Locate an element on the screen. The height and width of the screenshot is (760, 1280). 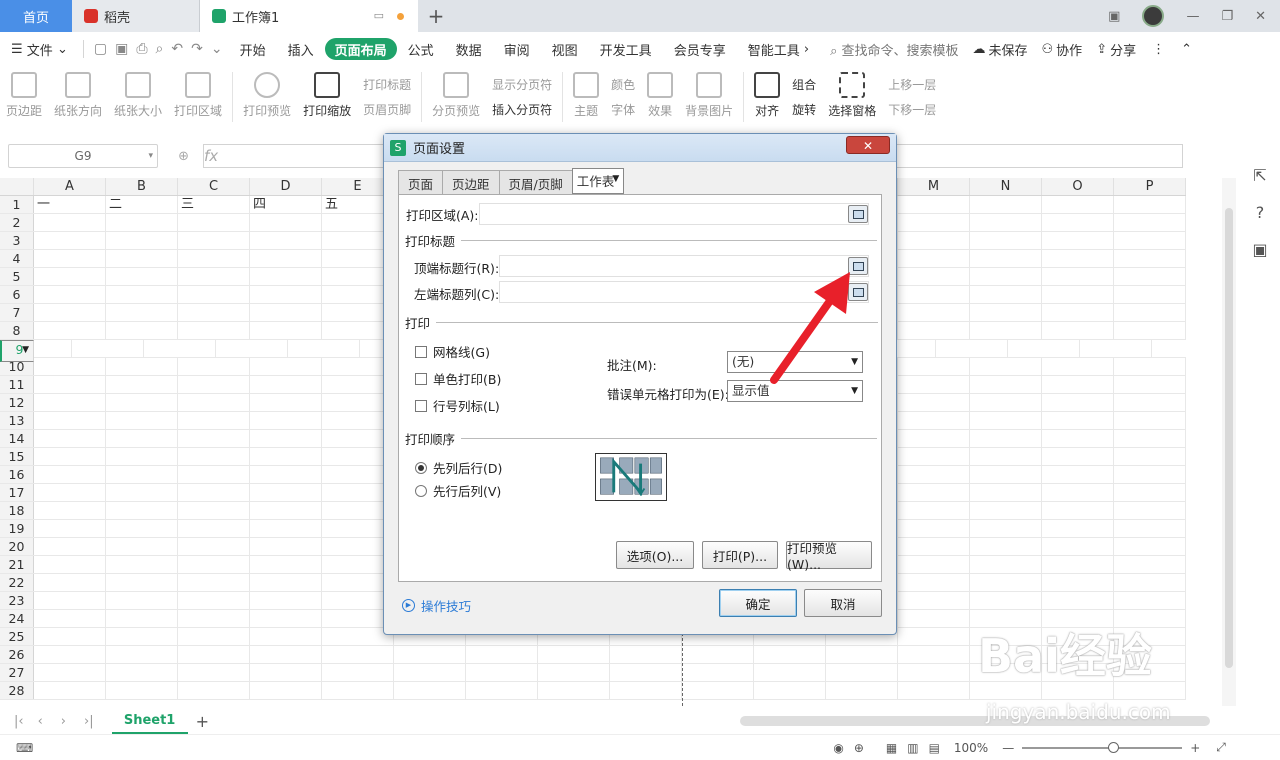
row-header: 27 is located at coordinates (17, 672).